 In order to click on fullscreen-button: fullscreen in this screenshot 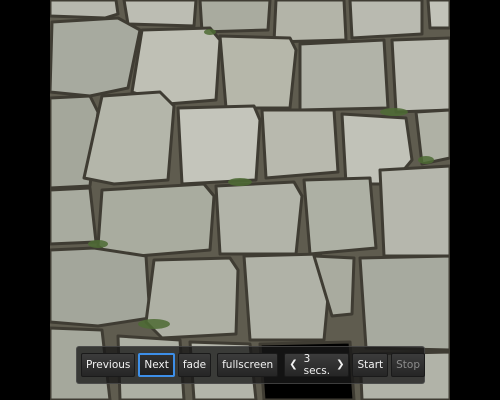, I will do `click(248, 365)`.